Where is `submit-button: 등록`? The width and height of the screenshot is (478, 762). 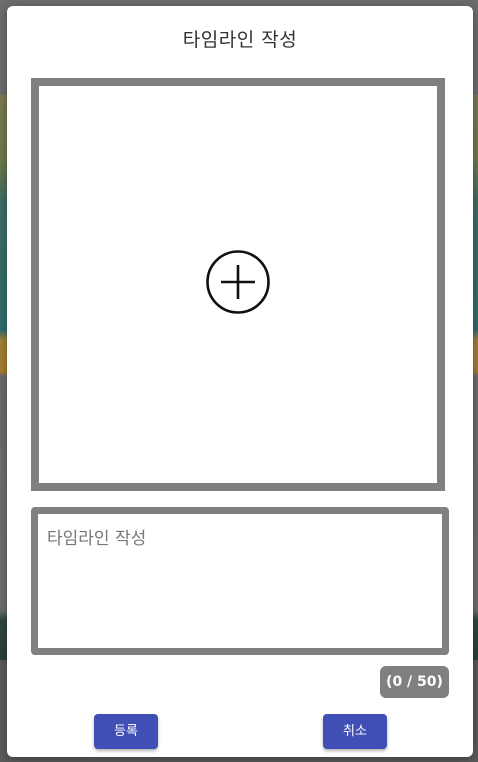 submit-button: 등록 is located at coordinates (126, 731).